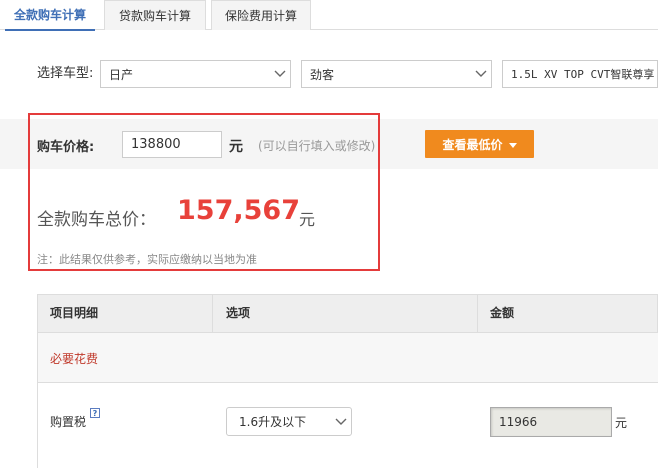 This screenshot has width=658, height=468. I want to click on table-header, so click(347, 313).